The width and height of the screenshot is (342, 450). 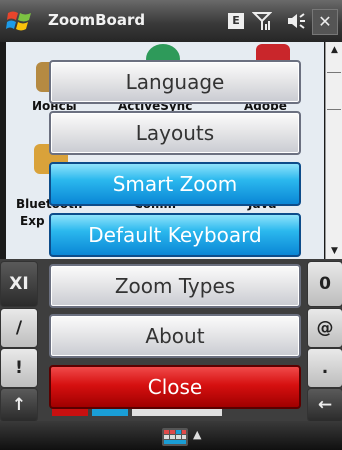 What do you see at coordinates (324, 284) in the screenshot?
I see `keyboard-key: 0` at bounding box center [324, 284].